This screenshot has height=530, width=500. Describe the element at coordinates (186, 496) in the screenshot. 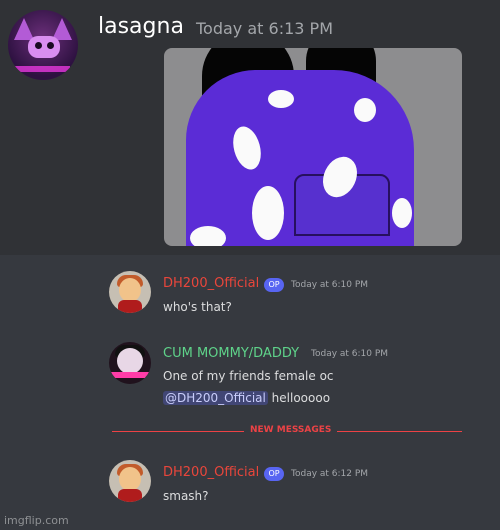

I see `message-text: smash?` at that location.